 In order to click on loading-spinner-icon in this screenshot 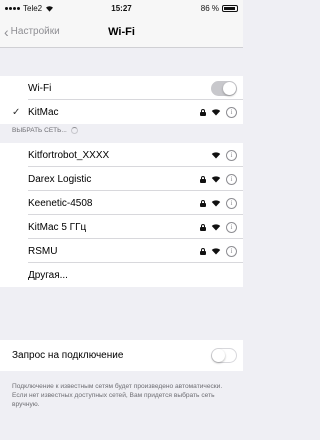, I will do `click(74, 130)`.